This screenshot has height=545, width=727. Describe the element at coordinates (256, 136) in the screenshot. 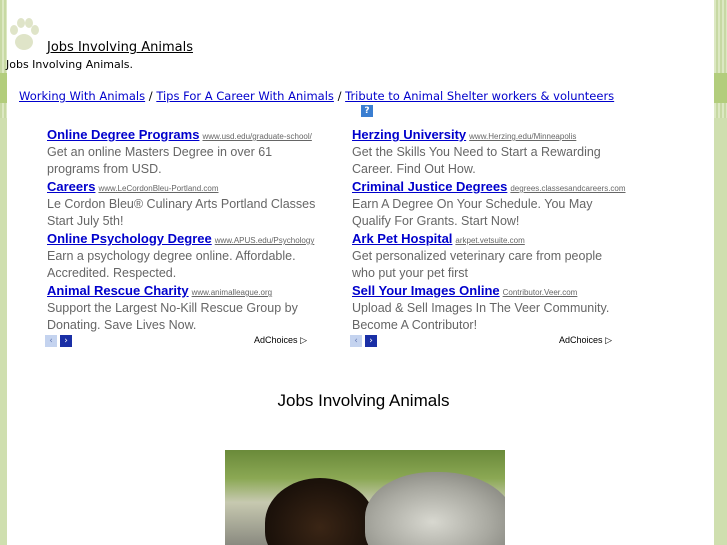

I see `ad-url: www.usd.edu/graduate-school/` at that location.